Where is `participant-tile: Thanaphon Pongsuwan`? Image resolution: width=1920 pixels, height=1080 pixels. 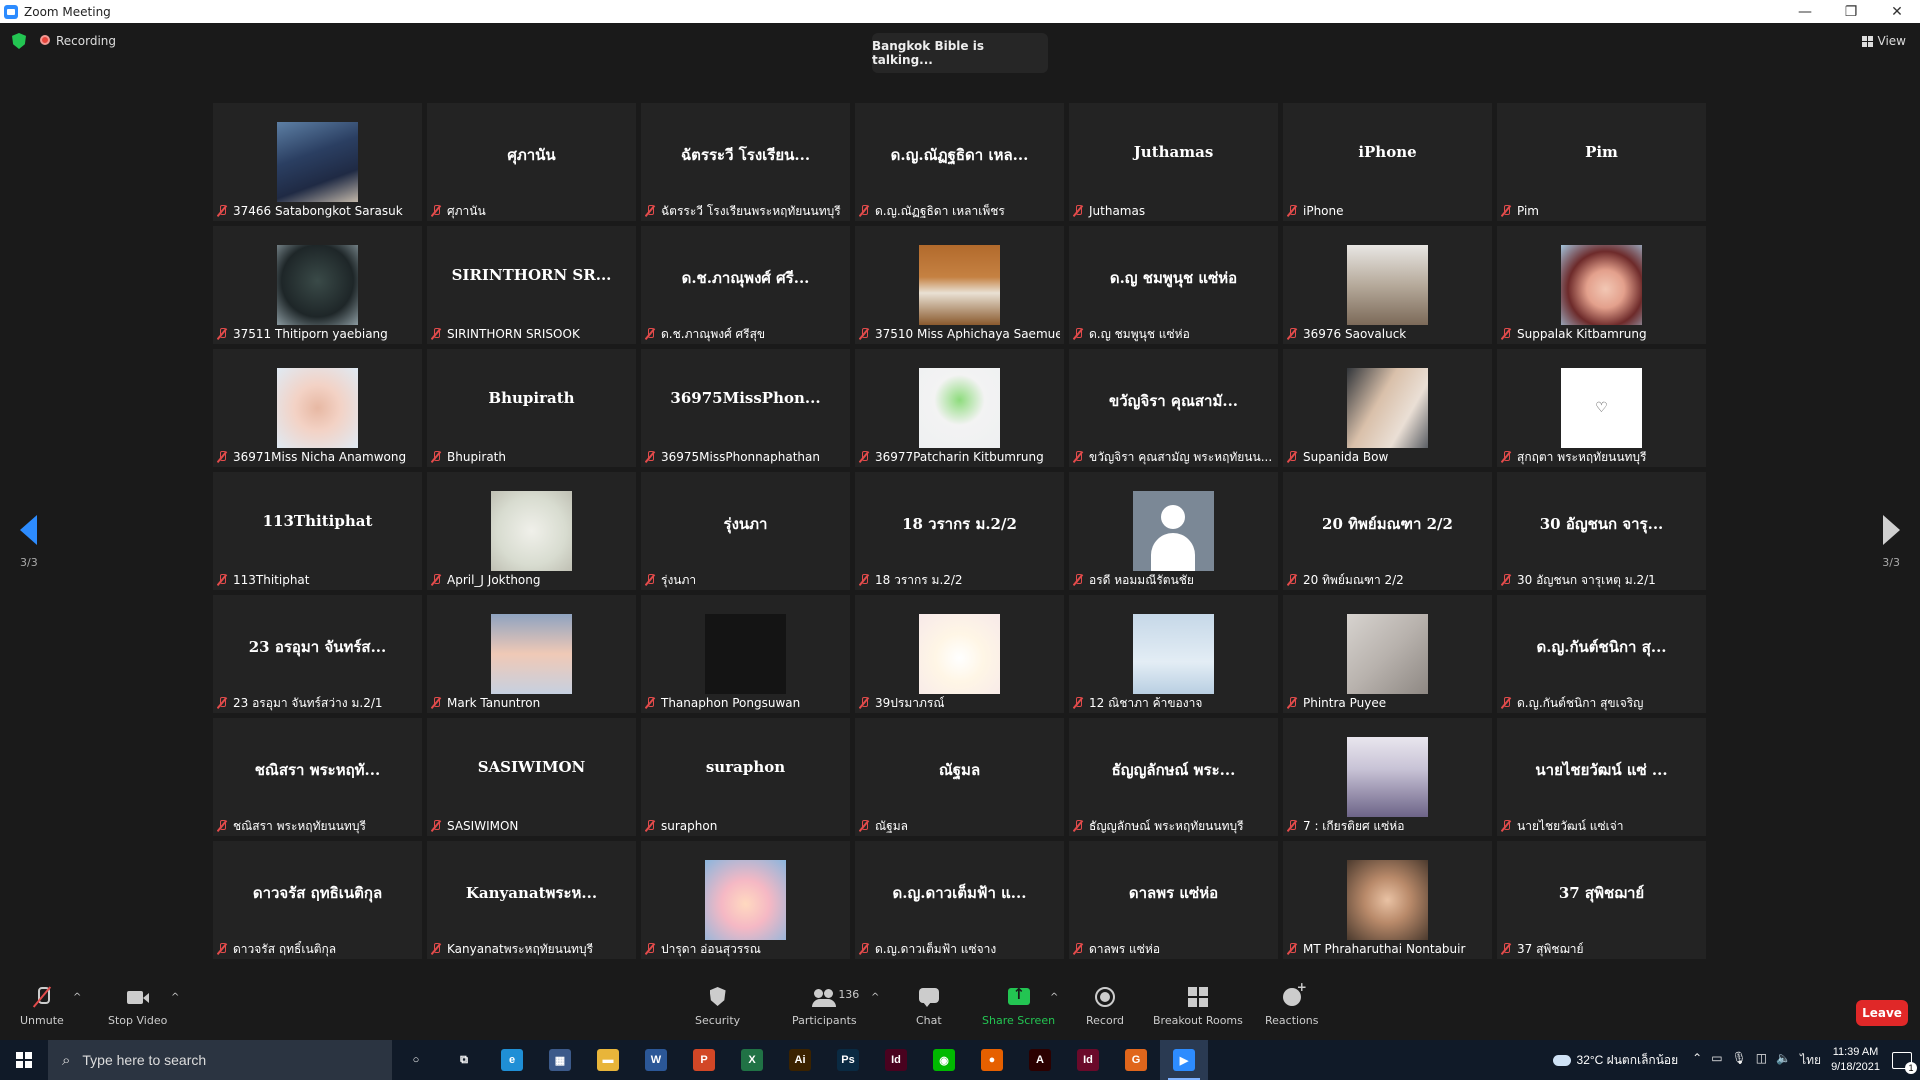 participant-tile: Thanaphon Pongsuwan is located at coordinates (745, 654).